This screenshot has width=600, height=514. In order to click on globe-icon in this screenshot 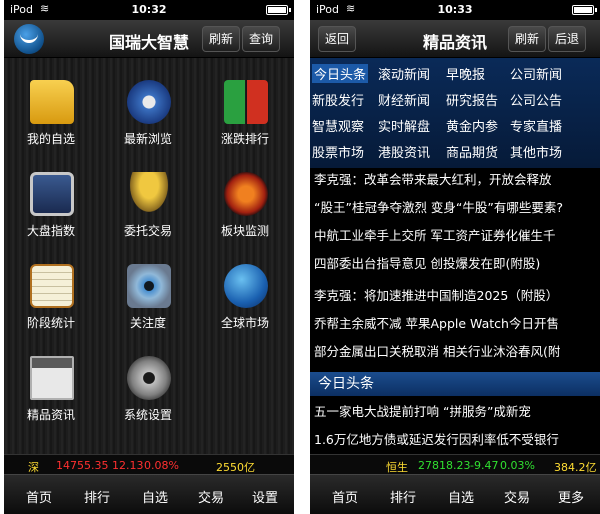, I will do `click(246, 286)`.